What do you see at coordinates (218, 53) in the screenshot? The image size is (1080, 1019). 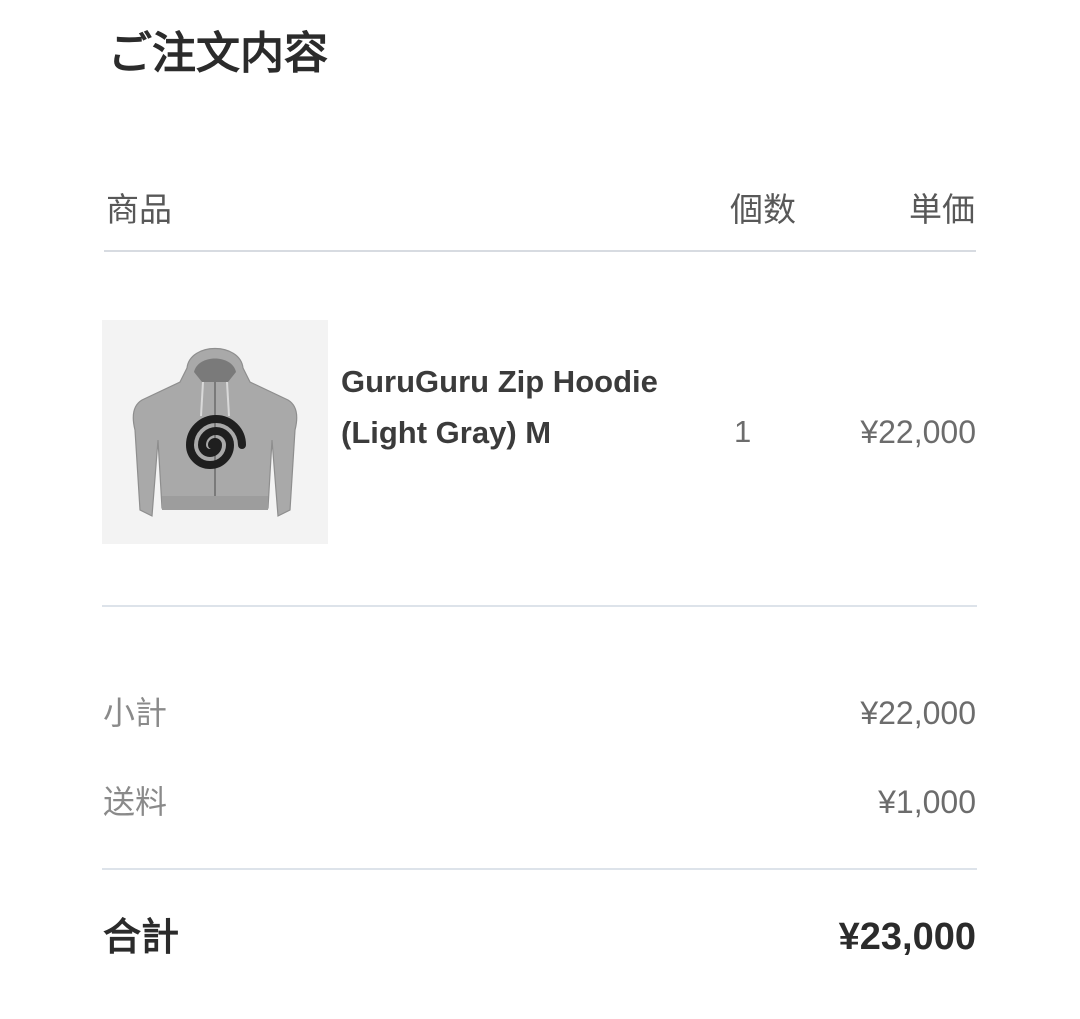 I see `page-title: ご注文内容` at bounding box center [218, 53].